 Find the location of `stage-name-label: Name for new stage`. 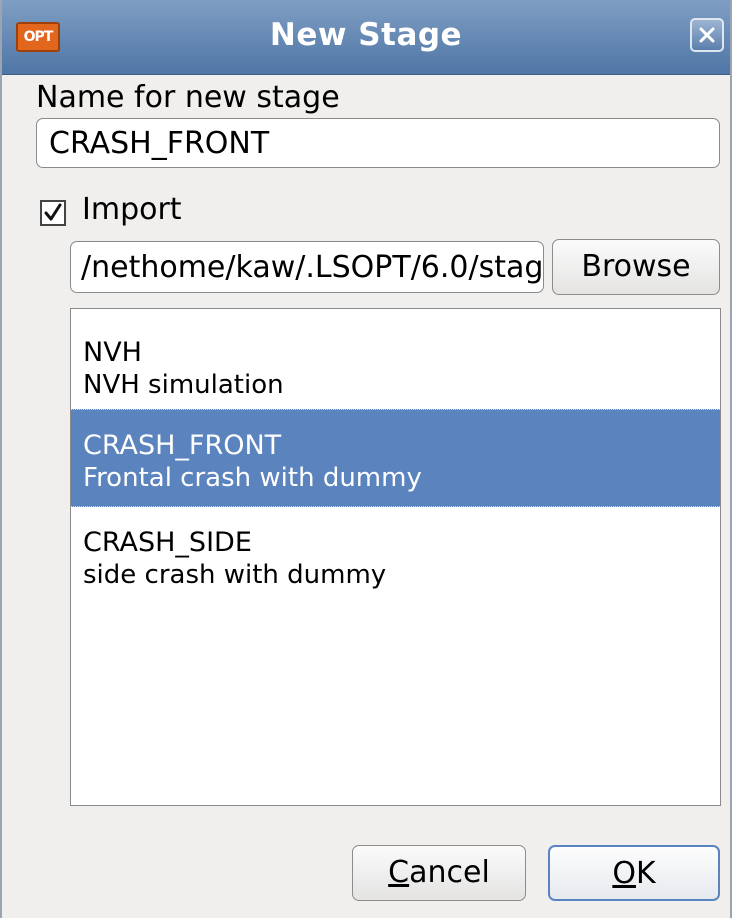

stage-name-label: Name for new stage is located at coordinates (188, 97).